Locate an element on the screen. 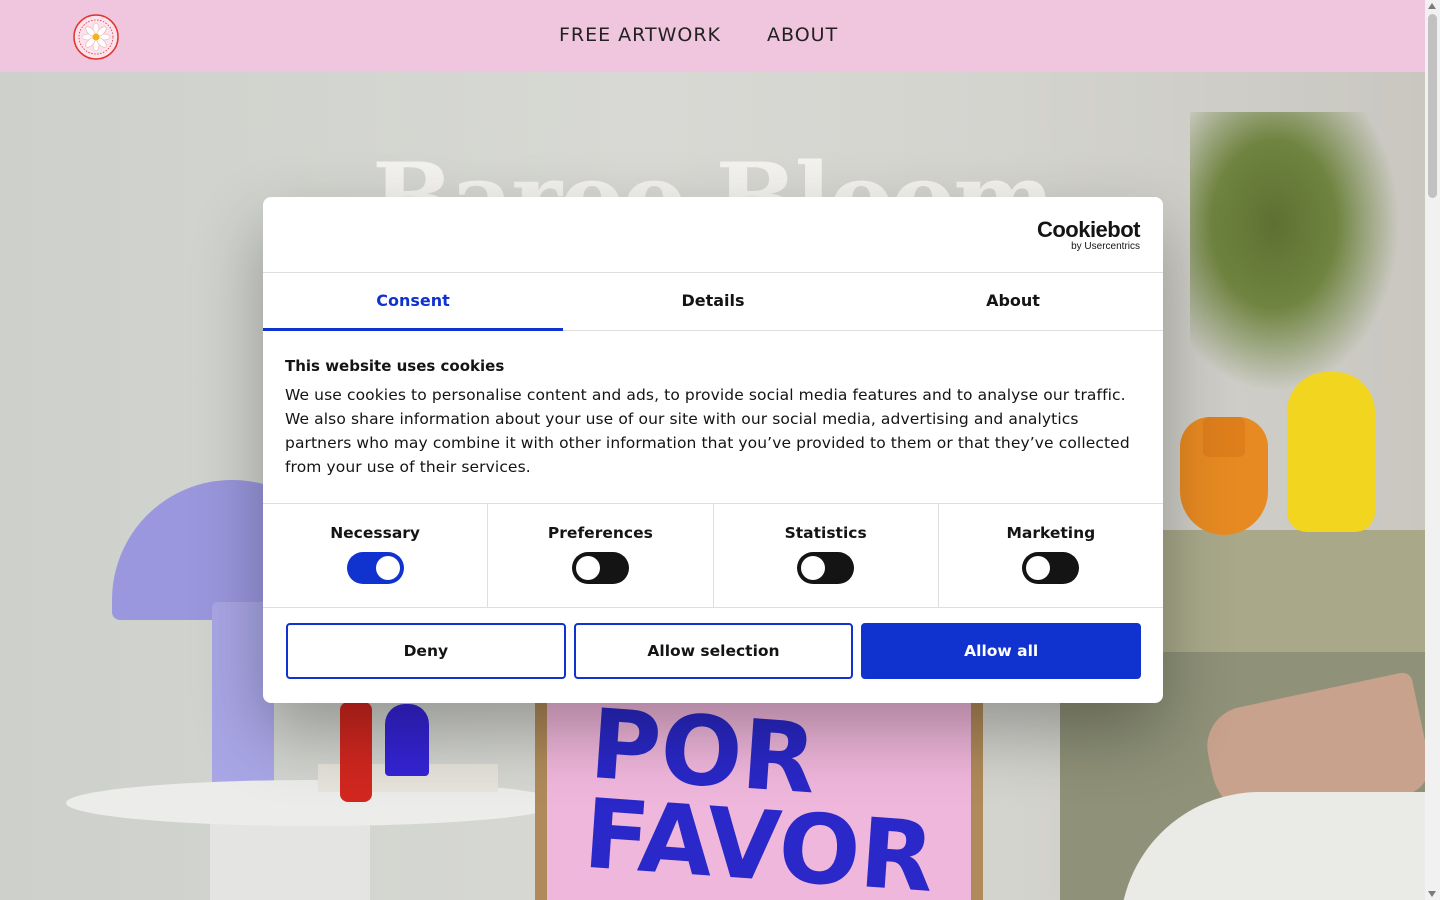  allow-all-button: Allow all is located at coordinates (1001, 651).